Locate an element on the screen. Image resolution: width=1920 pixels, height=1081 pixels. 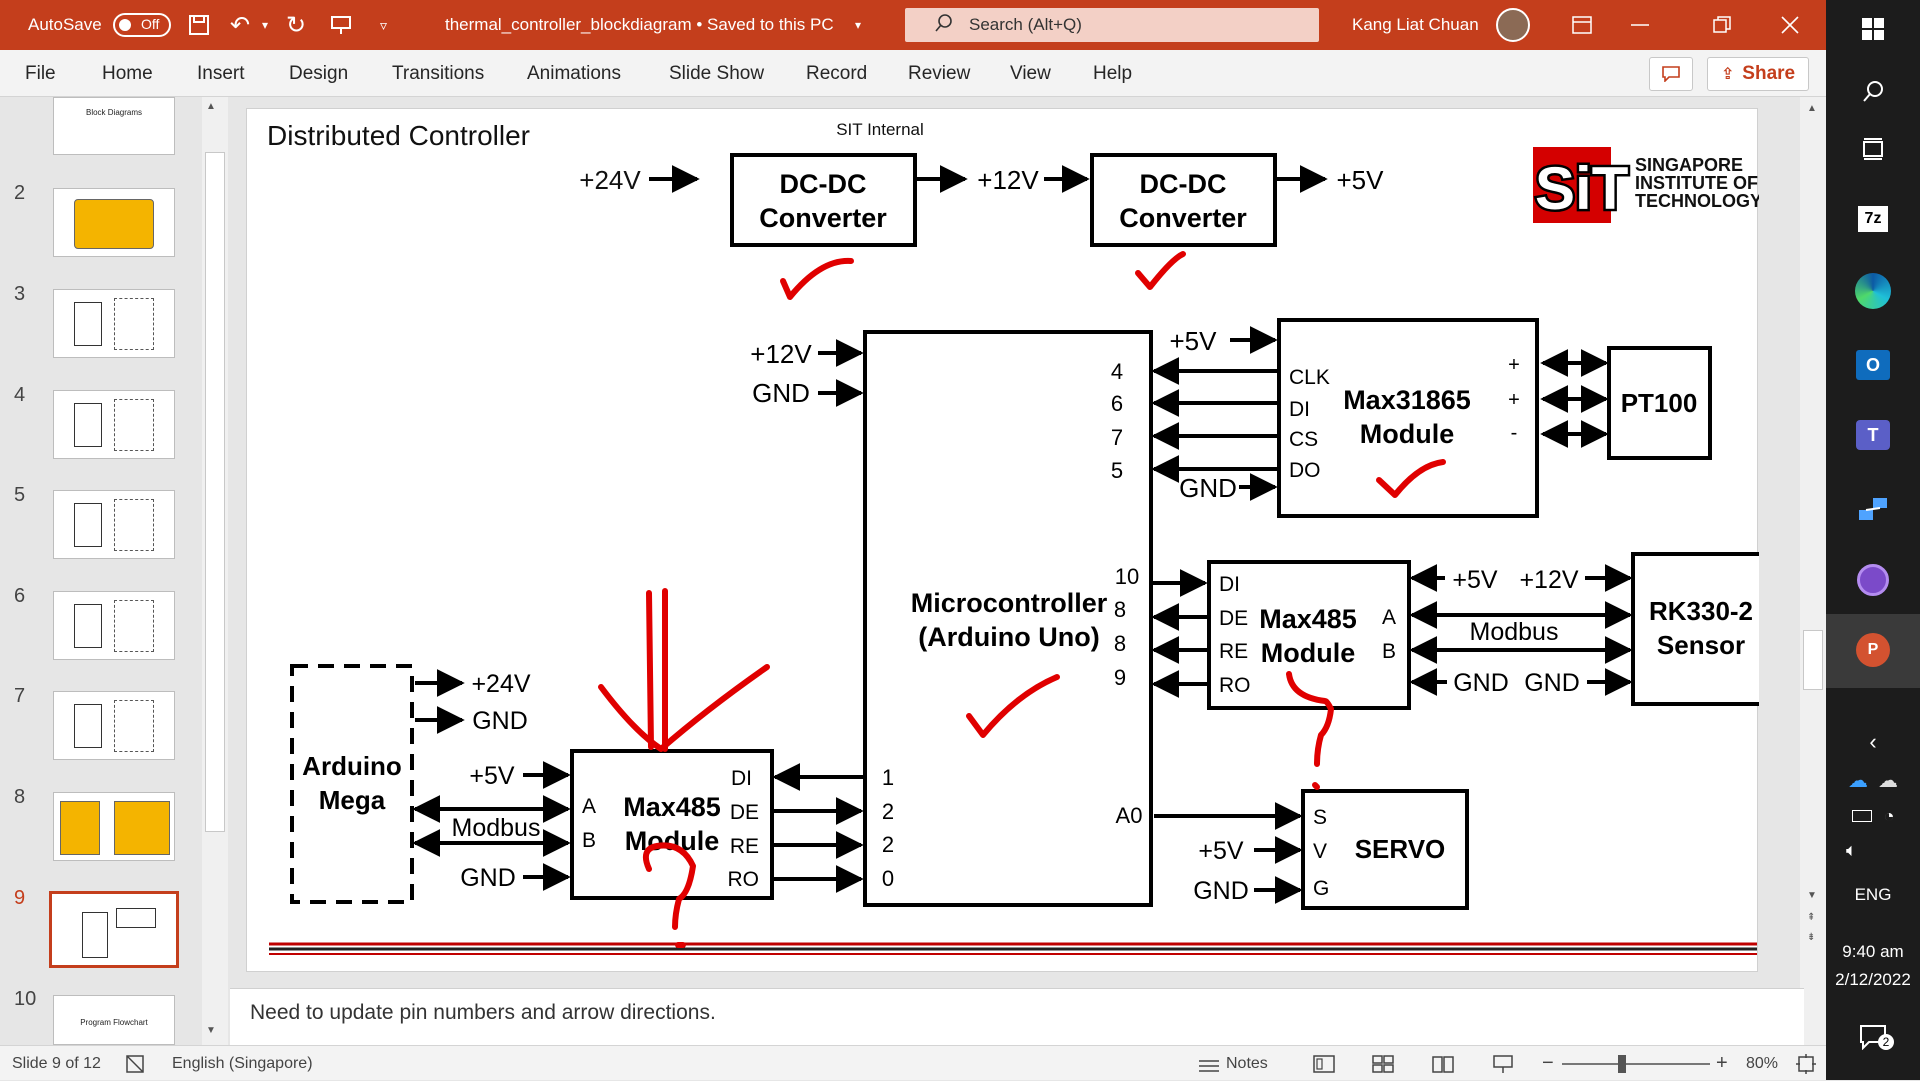
redo-icon: ↻ is located at coordinates (296, 25).